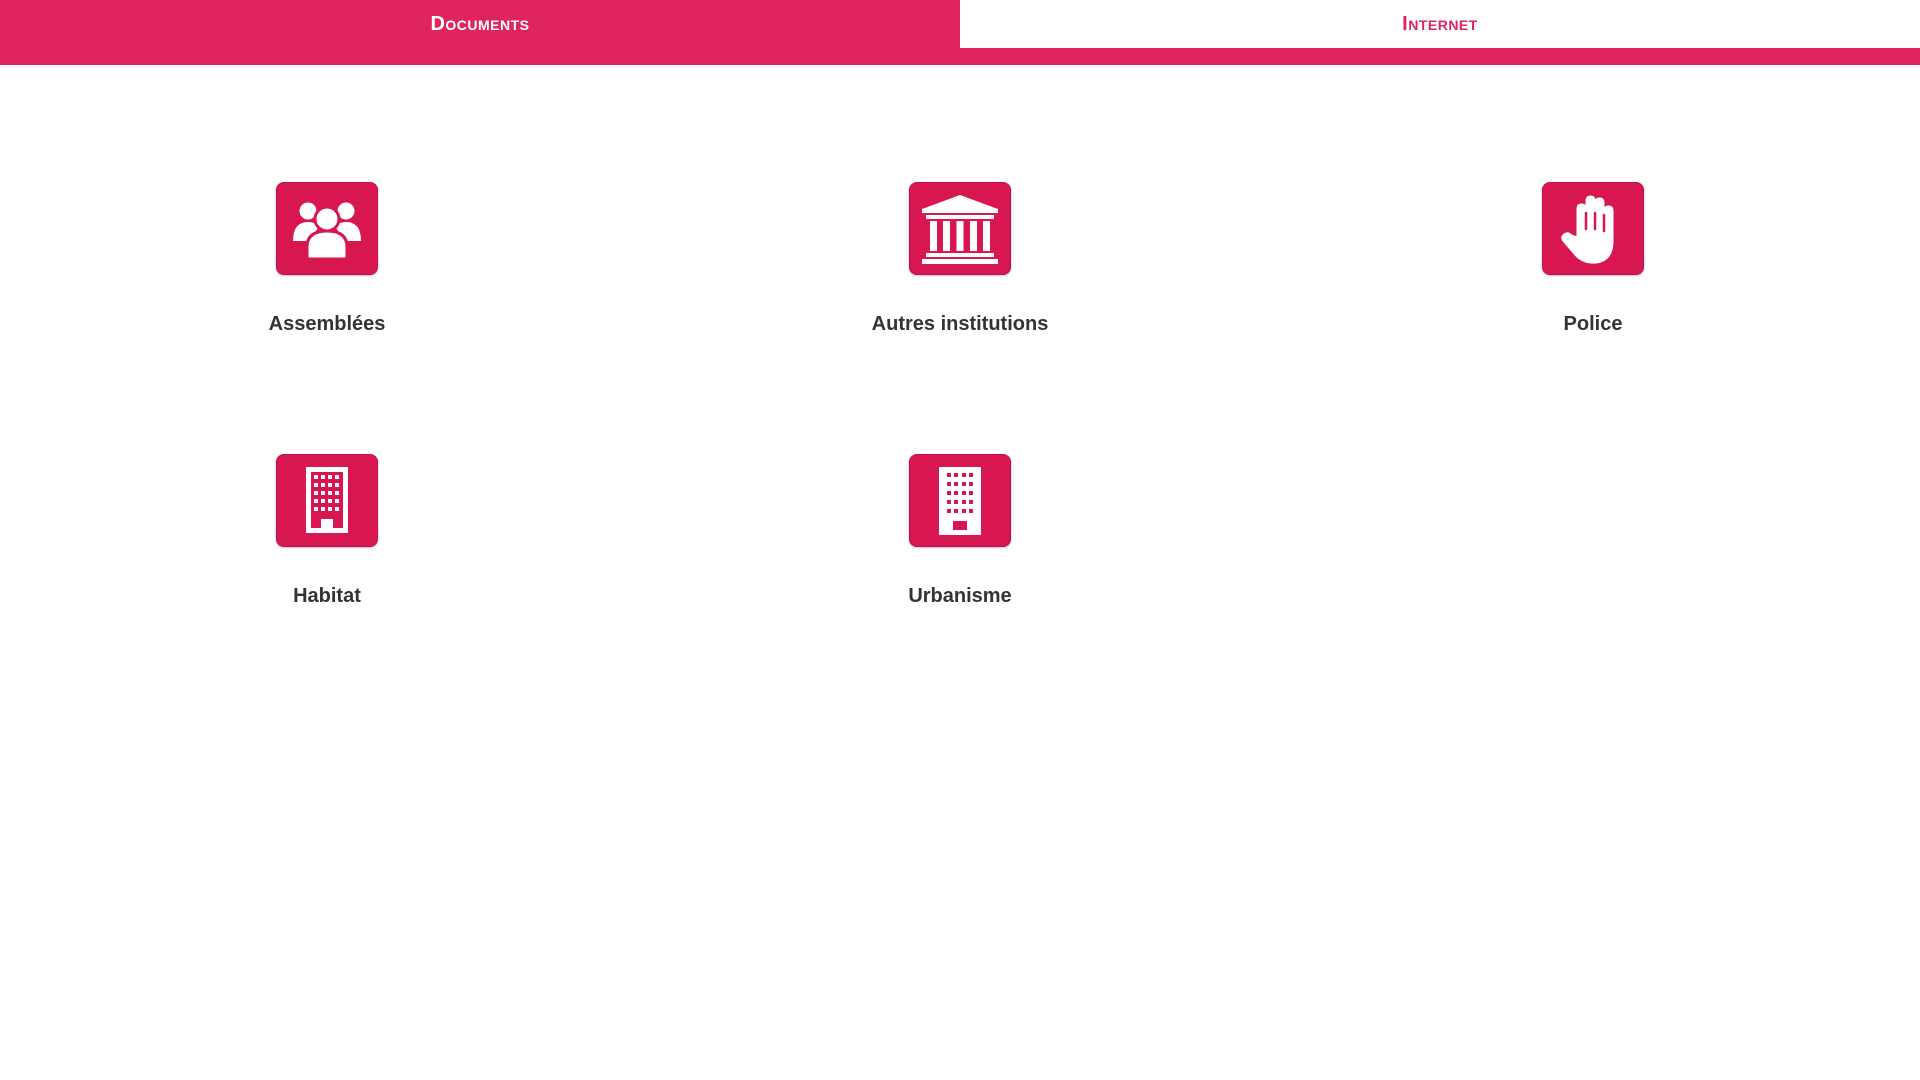  What do you see at coordinates (960, 228) in the screenshot?
I see `institution-icon` at bounding box center [960, 228].